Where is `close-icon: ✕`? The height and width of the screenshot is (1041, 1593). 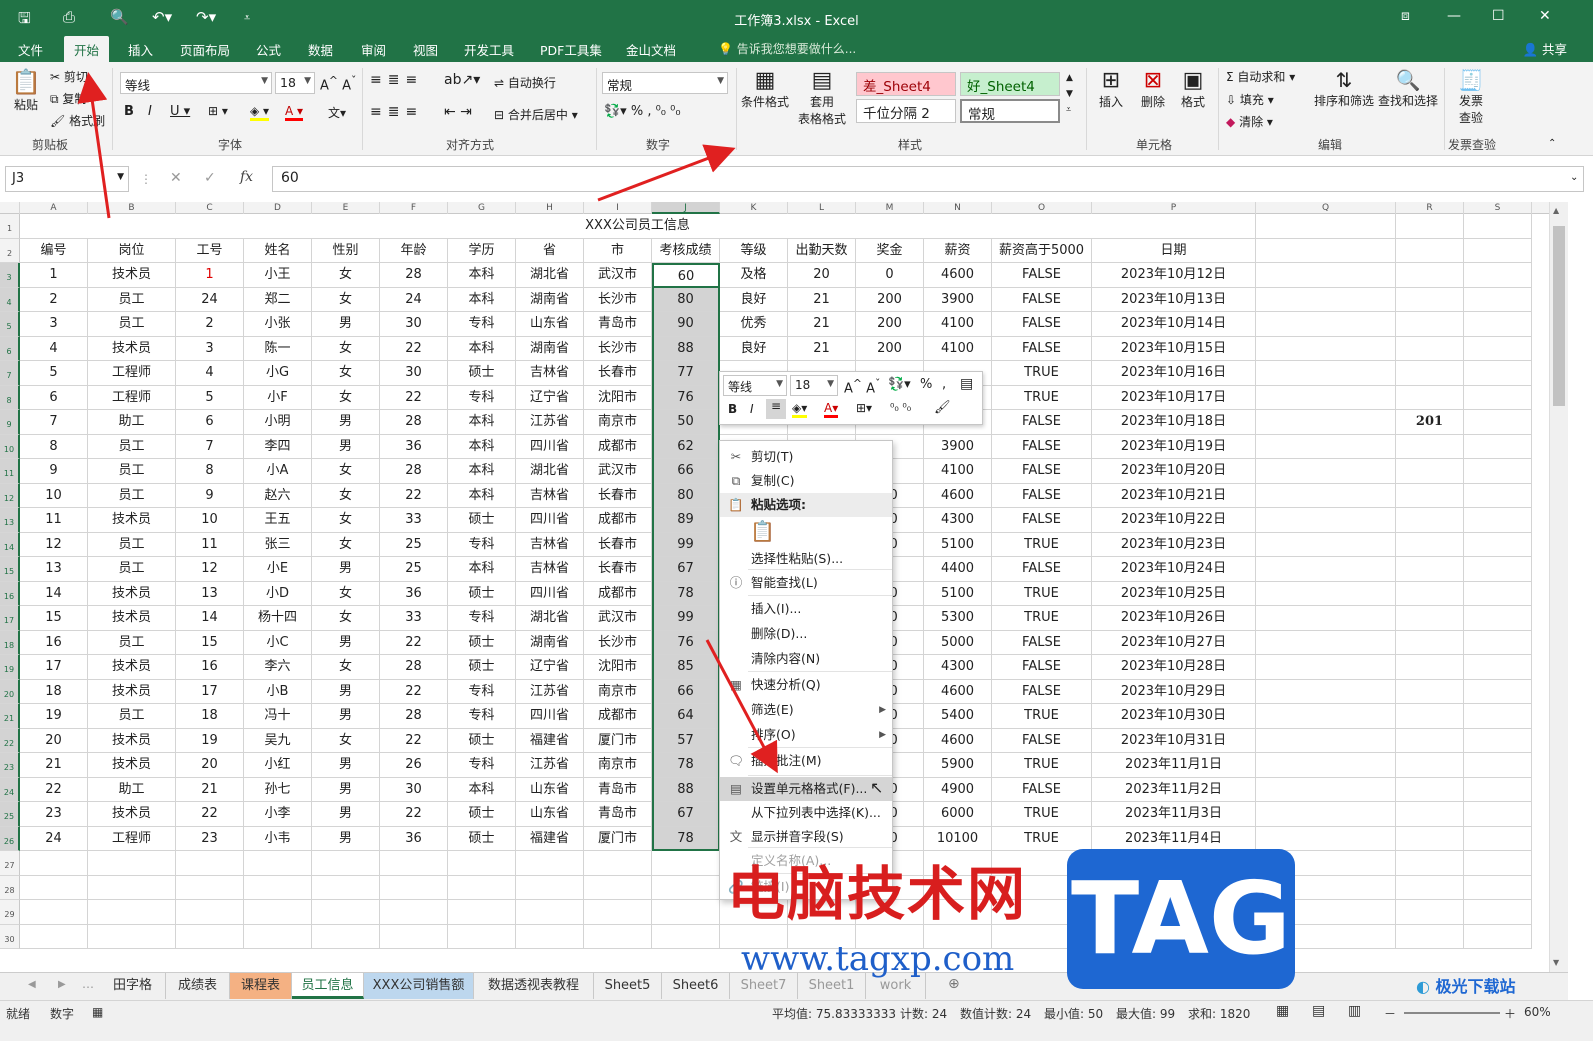 close-icon: ✕ is located at coordinates (1545, 16).